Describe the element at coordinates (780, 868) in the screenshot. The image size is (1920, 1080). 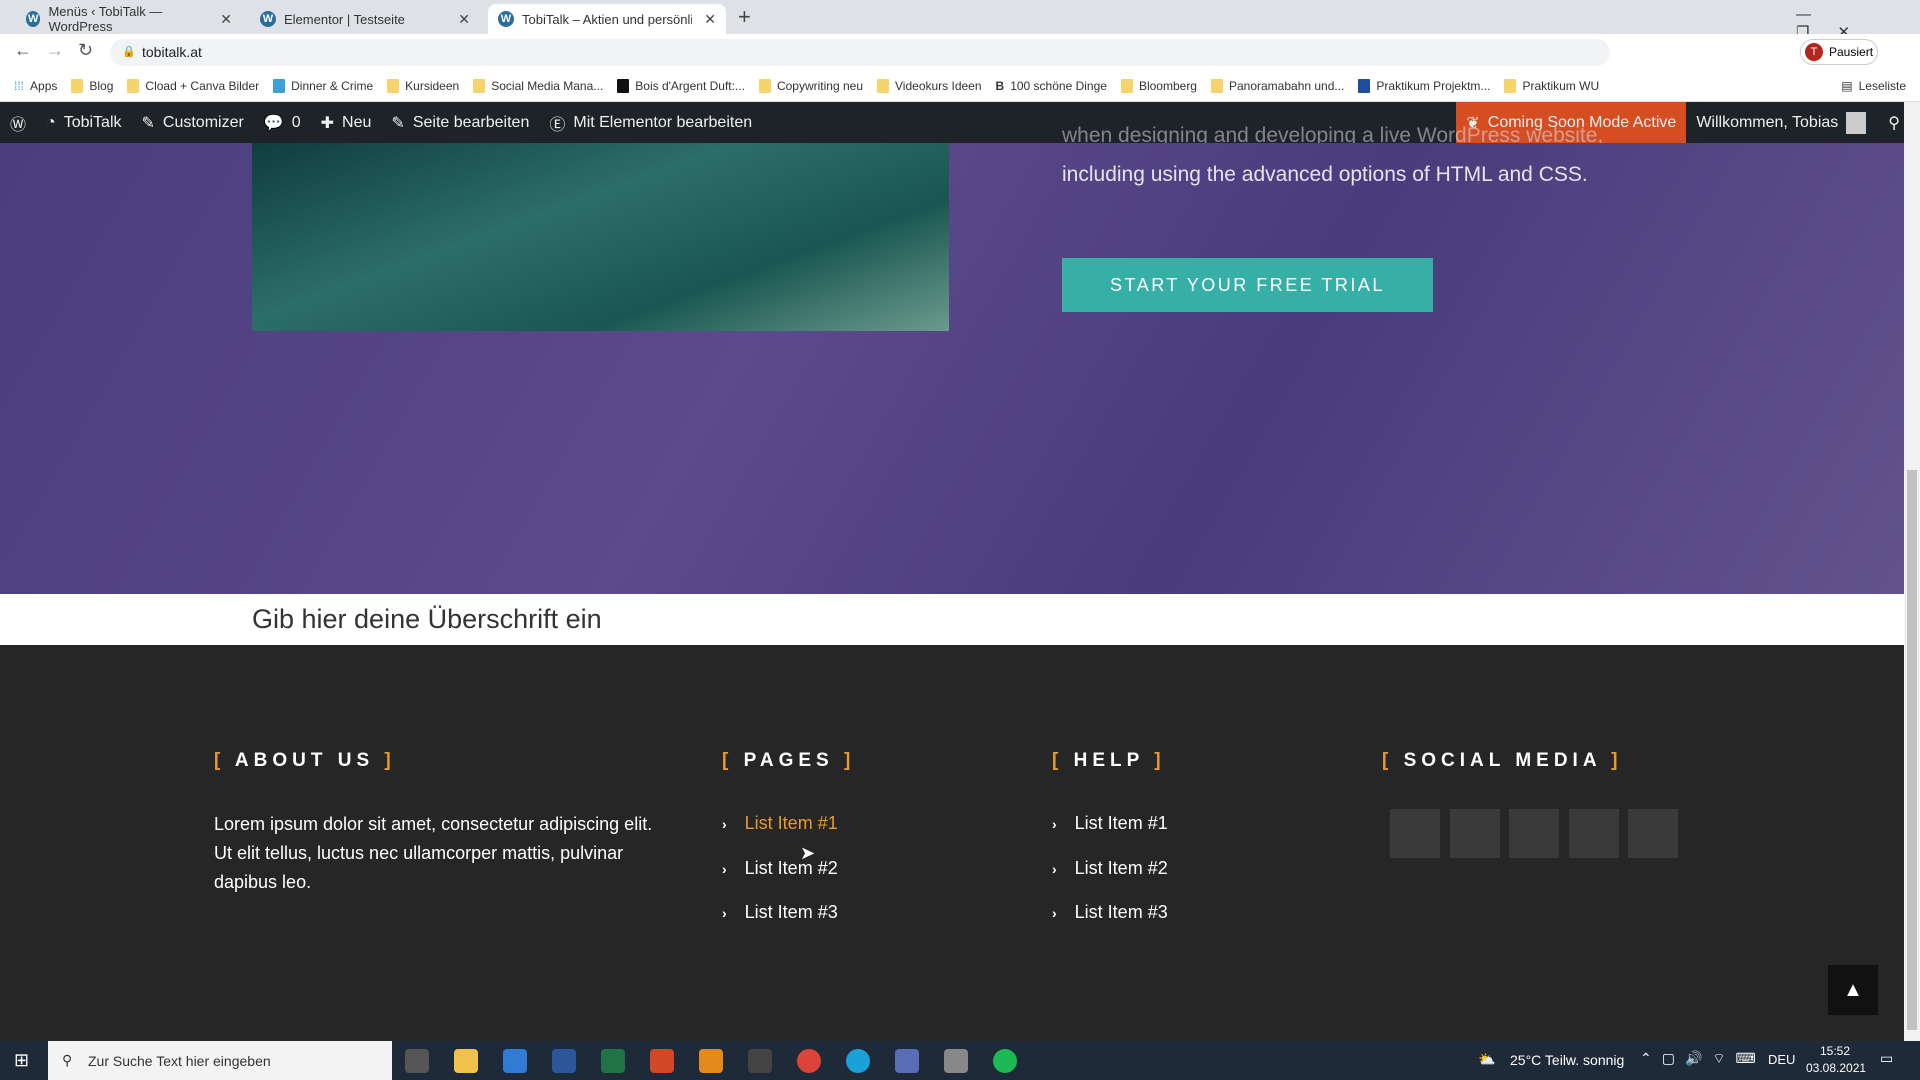
I see `pages-list-item: › List Item #2` at that location.